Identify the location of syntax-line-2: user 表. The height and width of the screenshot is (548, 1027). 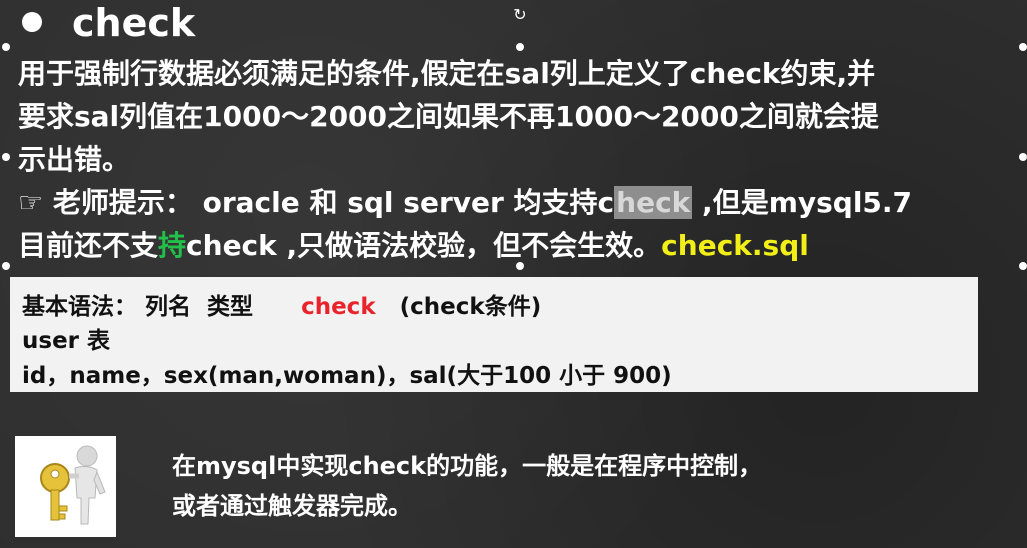
(66, 341).